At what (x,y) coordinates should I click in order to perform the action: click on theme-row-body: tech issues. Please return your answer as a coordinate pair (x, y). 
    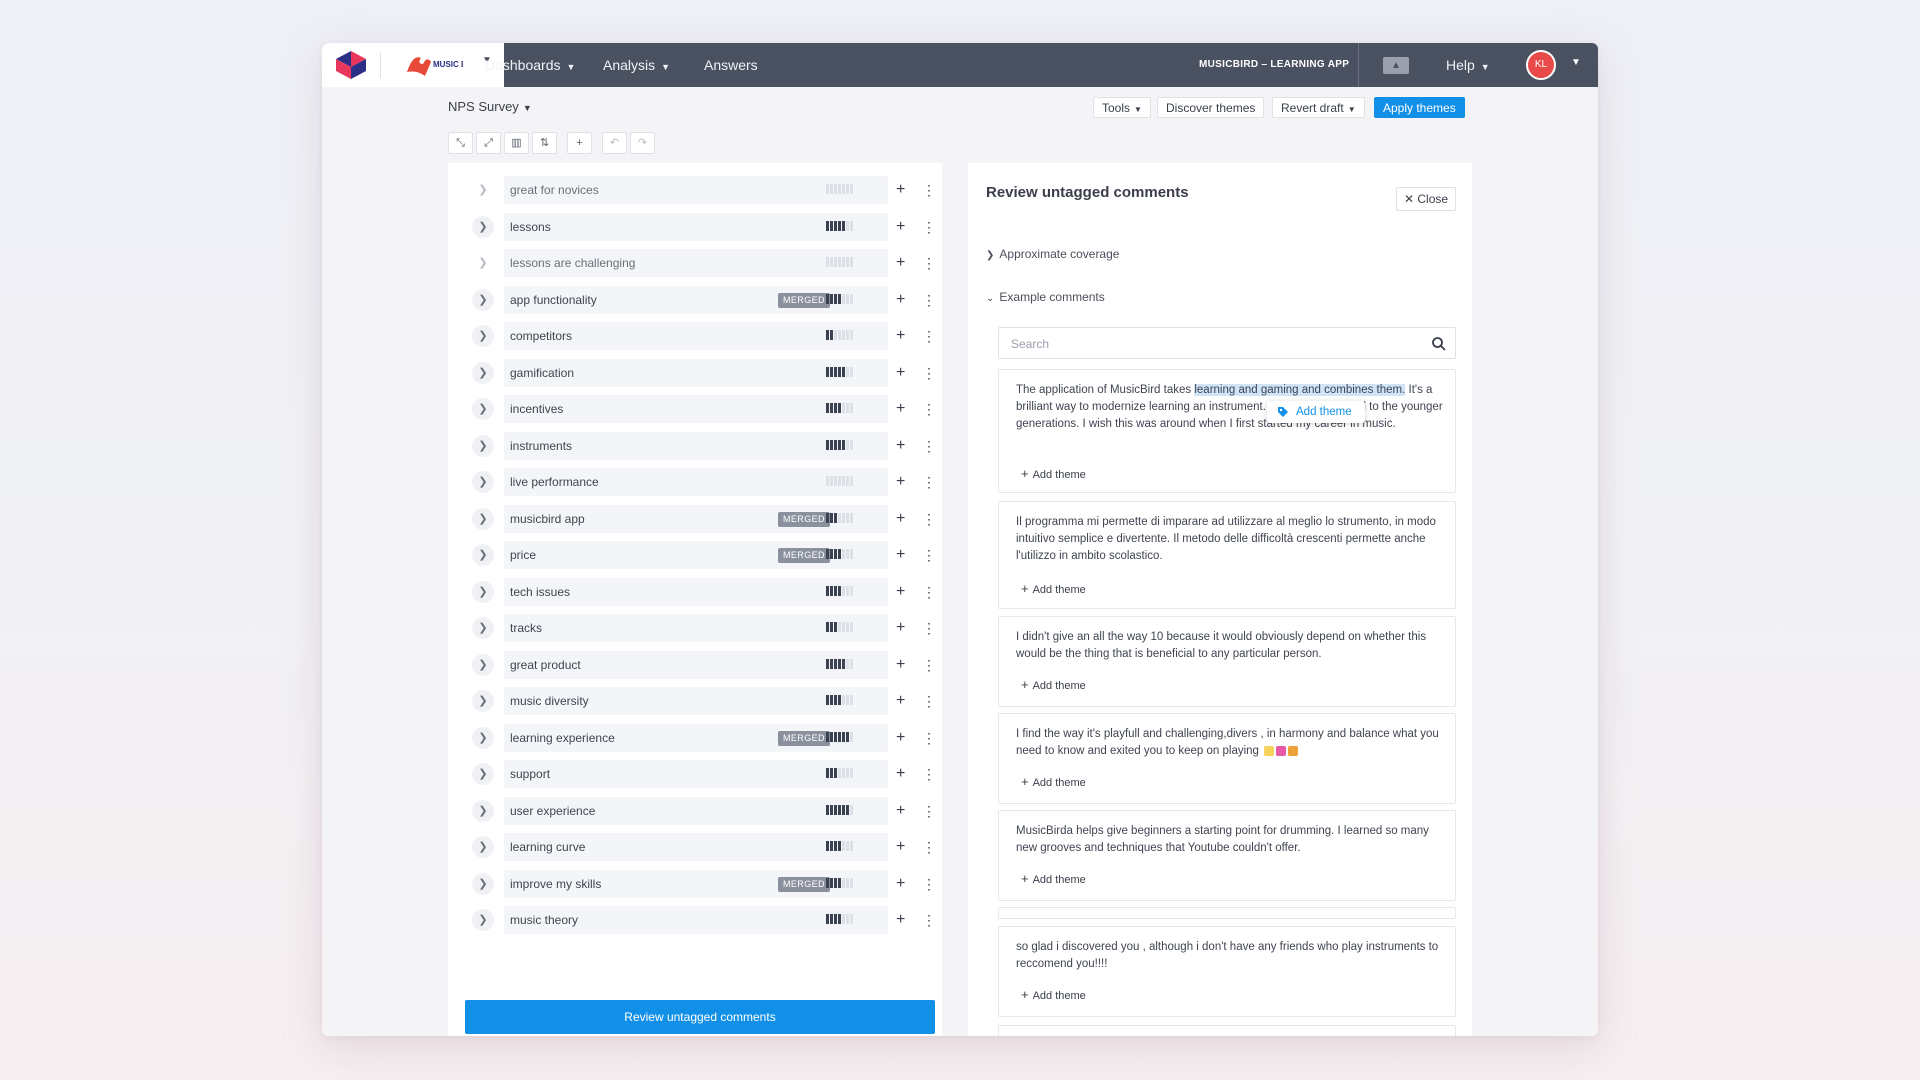
    Looking at the image, I should click on (696, 591).